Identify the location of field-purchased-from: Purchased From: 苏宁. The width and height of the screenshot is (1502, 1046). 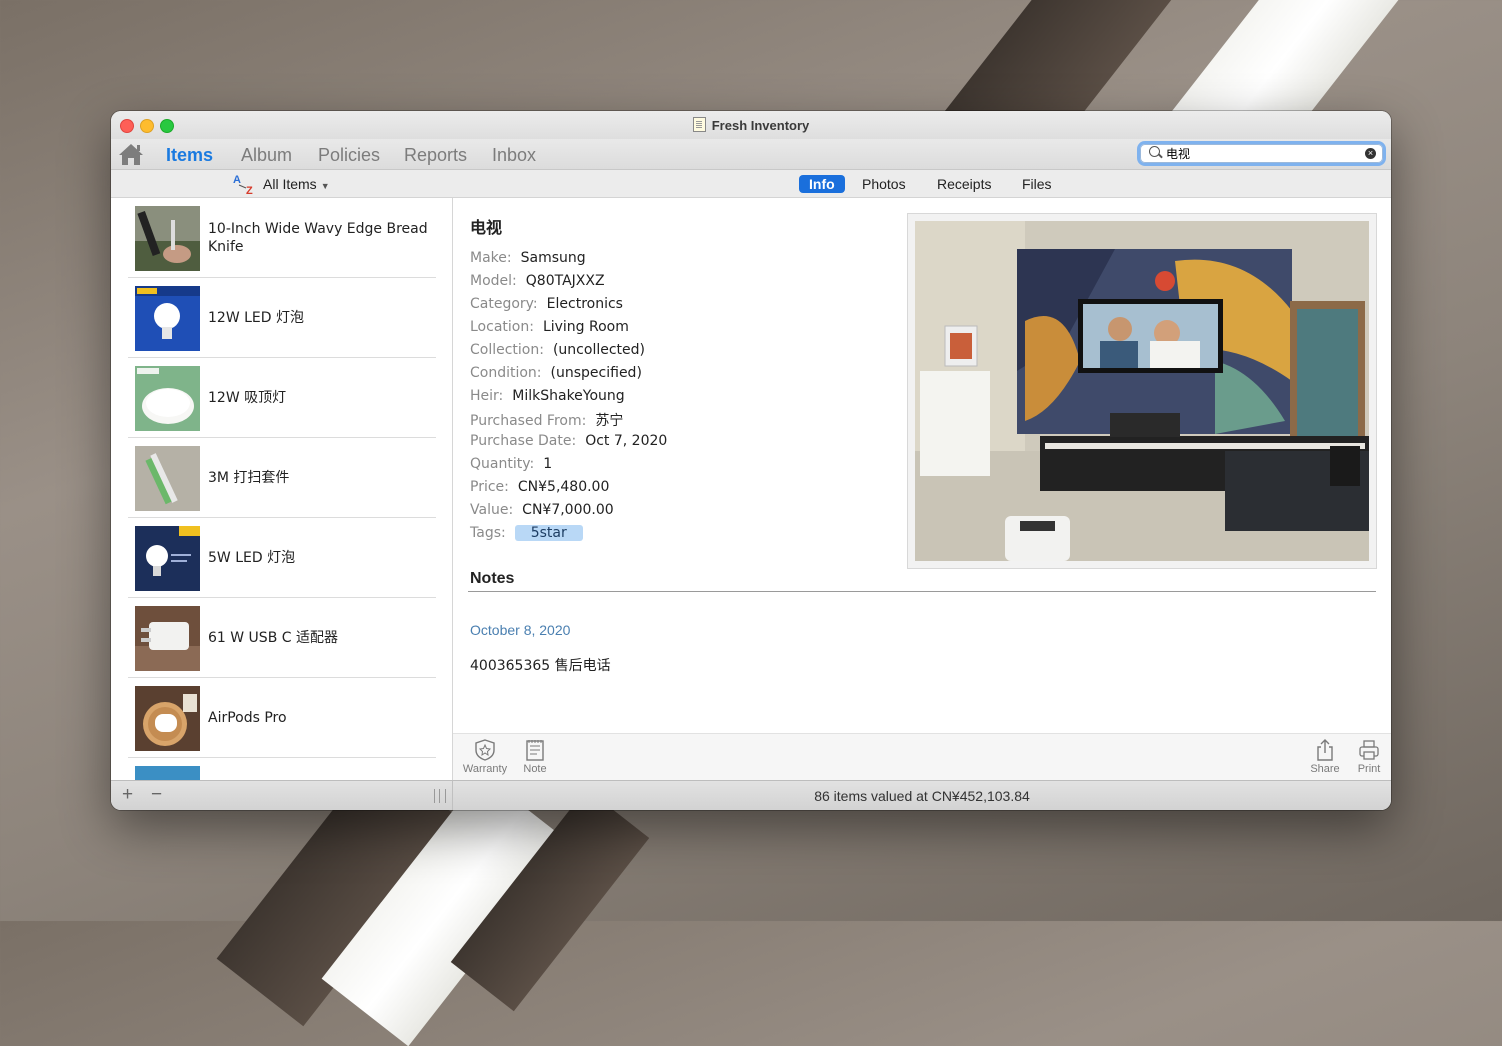
(547, 421).